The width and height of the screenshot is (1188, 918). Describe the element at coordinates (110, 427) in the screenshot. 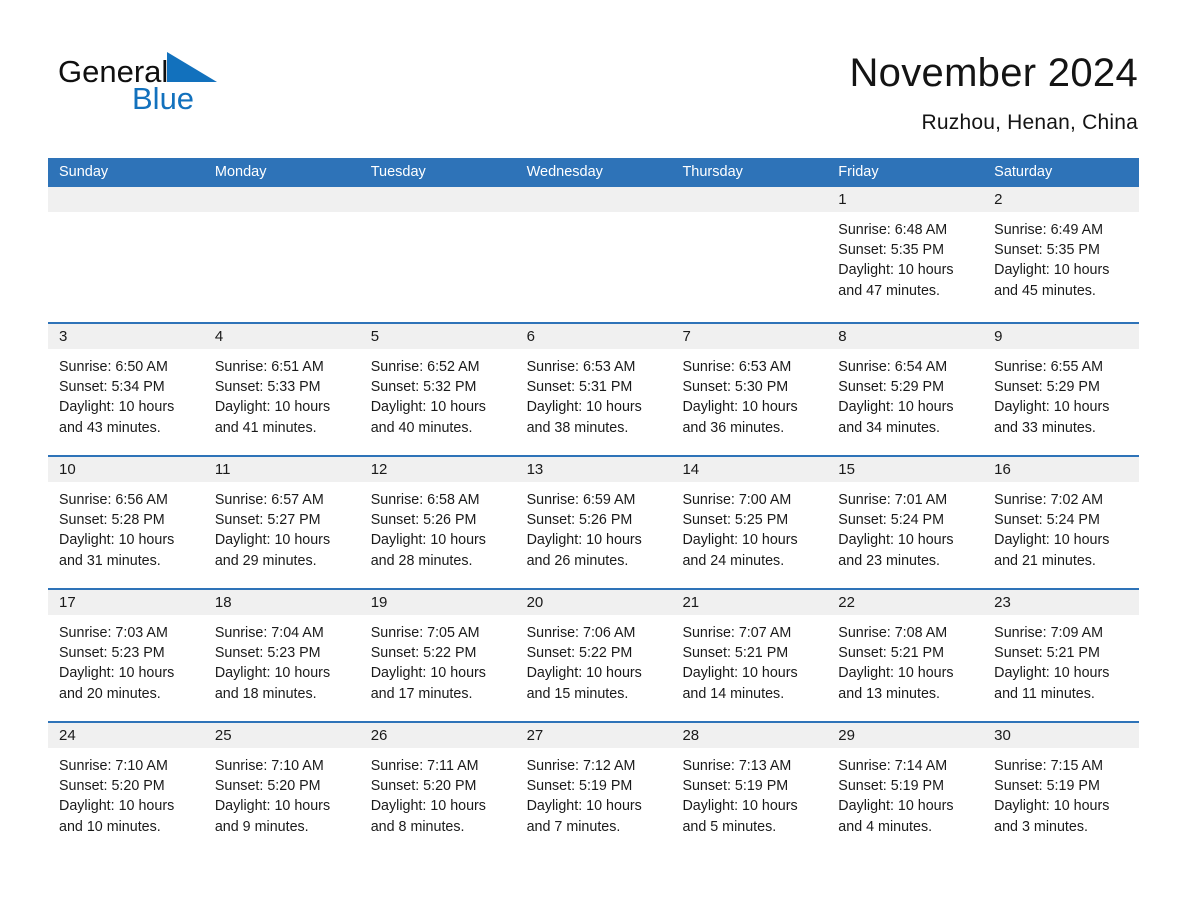

I see `daylight-text-line2: and 43 minutes.` at that location.